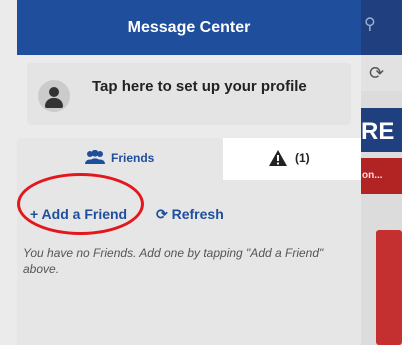 This screenshot has height=345, width=402. What do you see at coordinates (189, 27) in the screenshot?
I see `panel-title: Message Center` at bounding box center [189, 27].